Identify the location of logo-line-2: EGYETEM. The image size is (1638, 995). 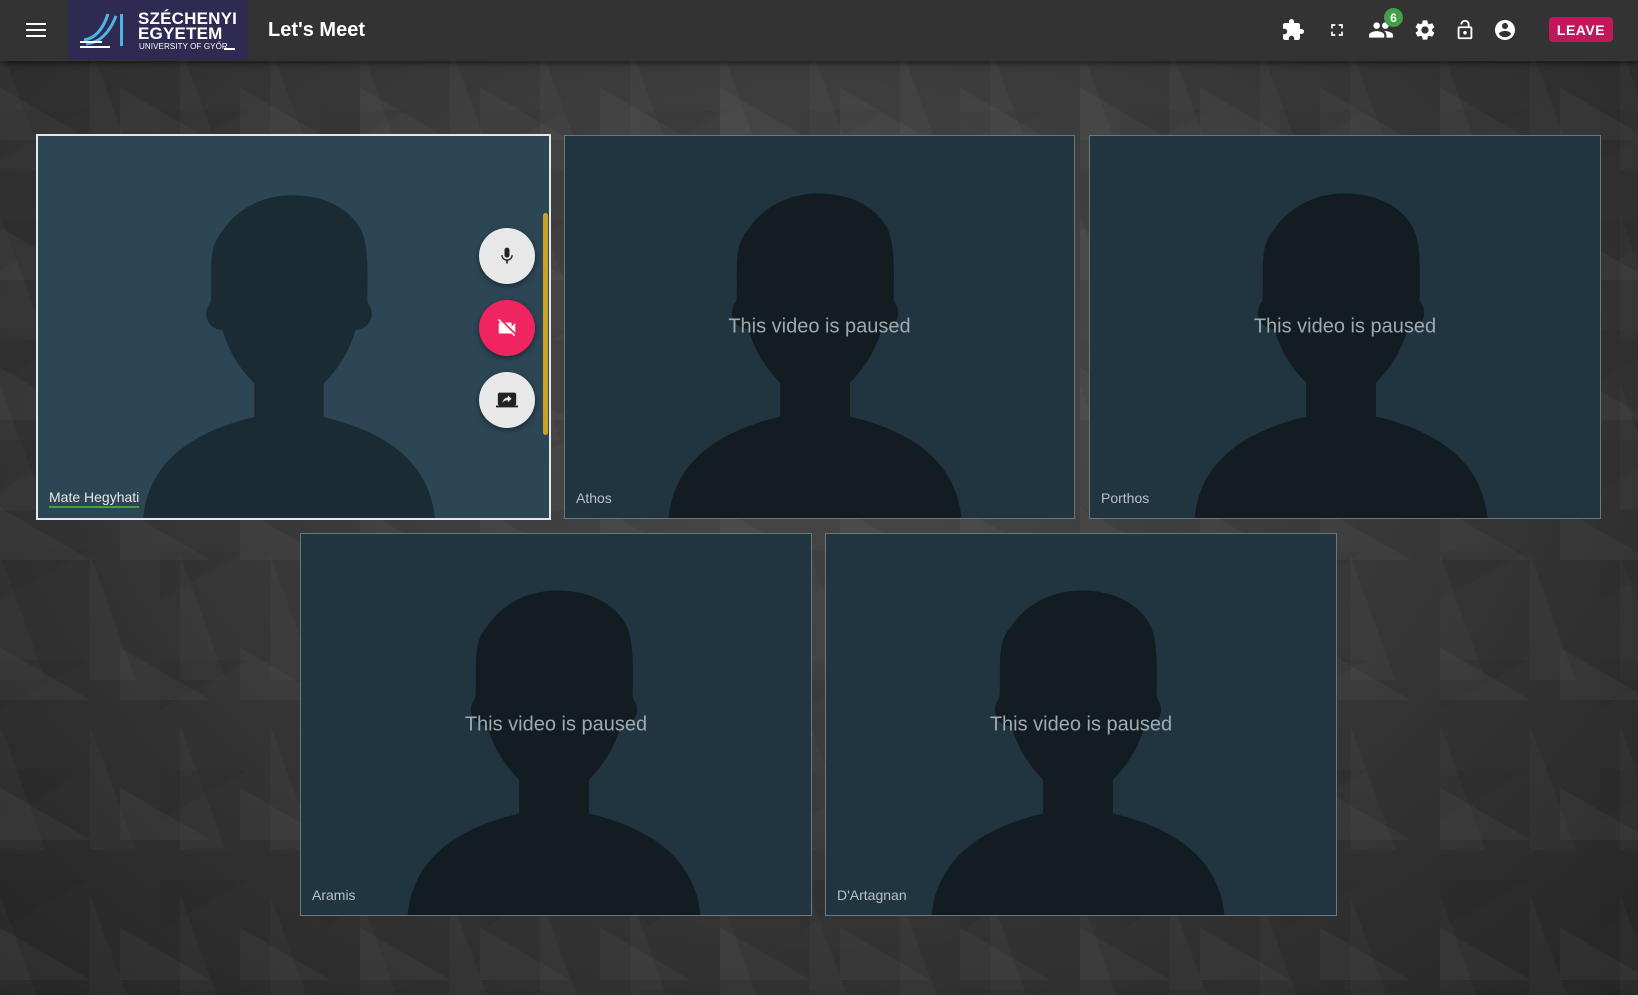
(180, 33).